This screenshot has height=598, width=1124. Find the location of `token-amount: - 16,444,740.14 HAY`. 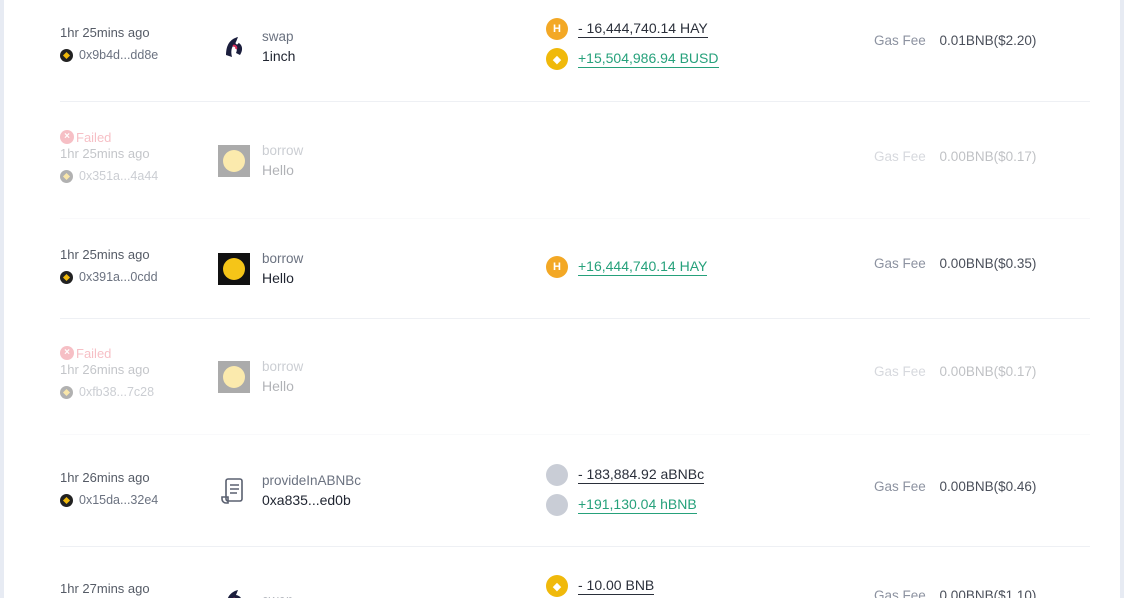

token-amount: - 16,444,740.14 HAY is located at coordinates (643, 29).